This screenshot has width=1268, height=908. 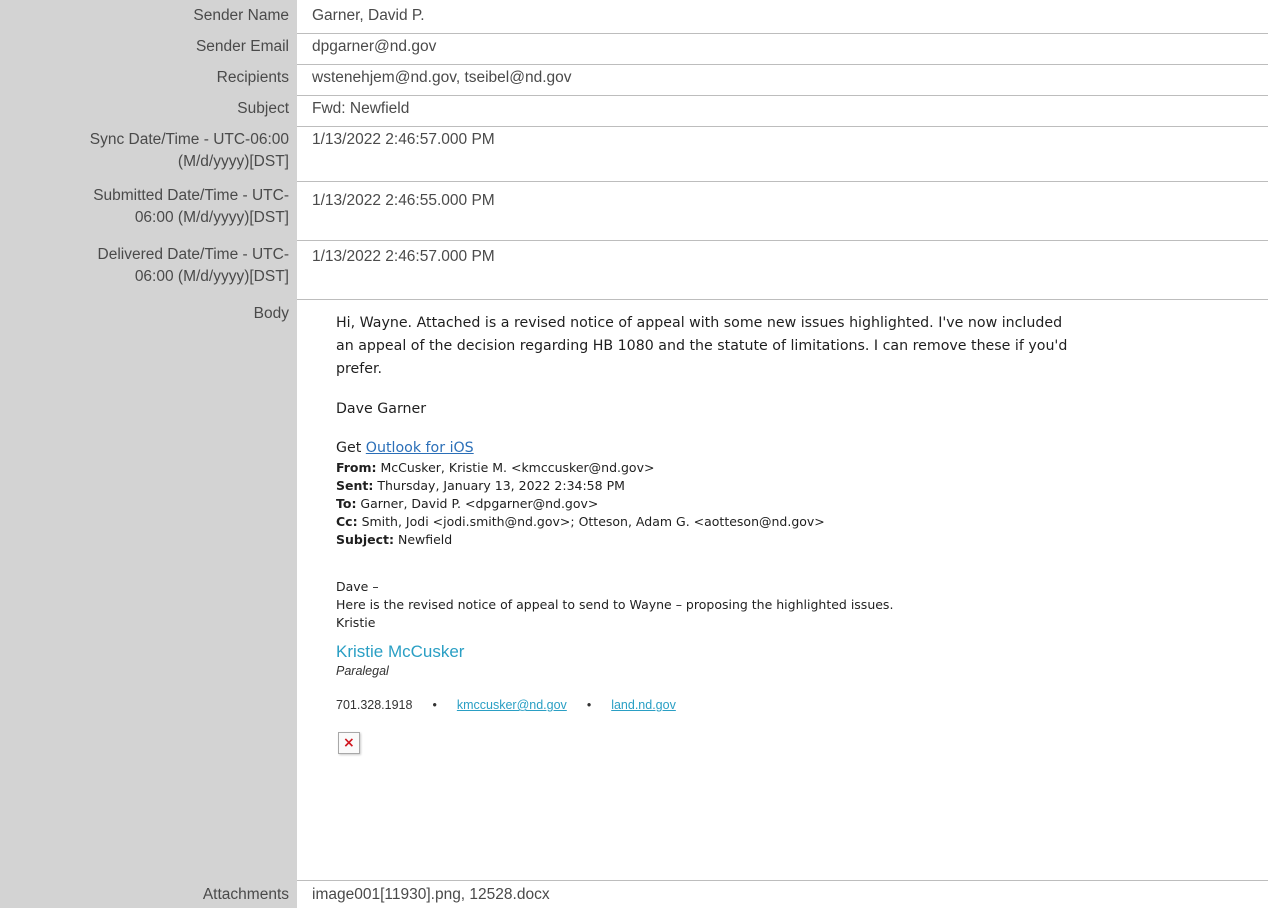 I want to click on signature-phone: 701.328.1918, so click(x=374, y=705).